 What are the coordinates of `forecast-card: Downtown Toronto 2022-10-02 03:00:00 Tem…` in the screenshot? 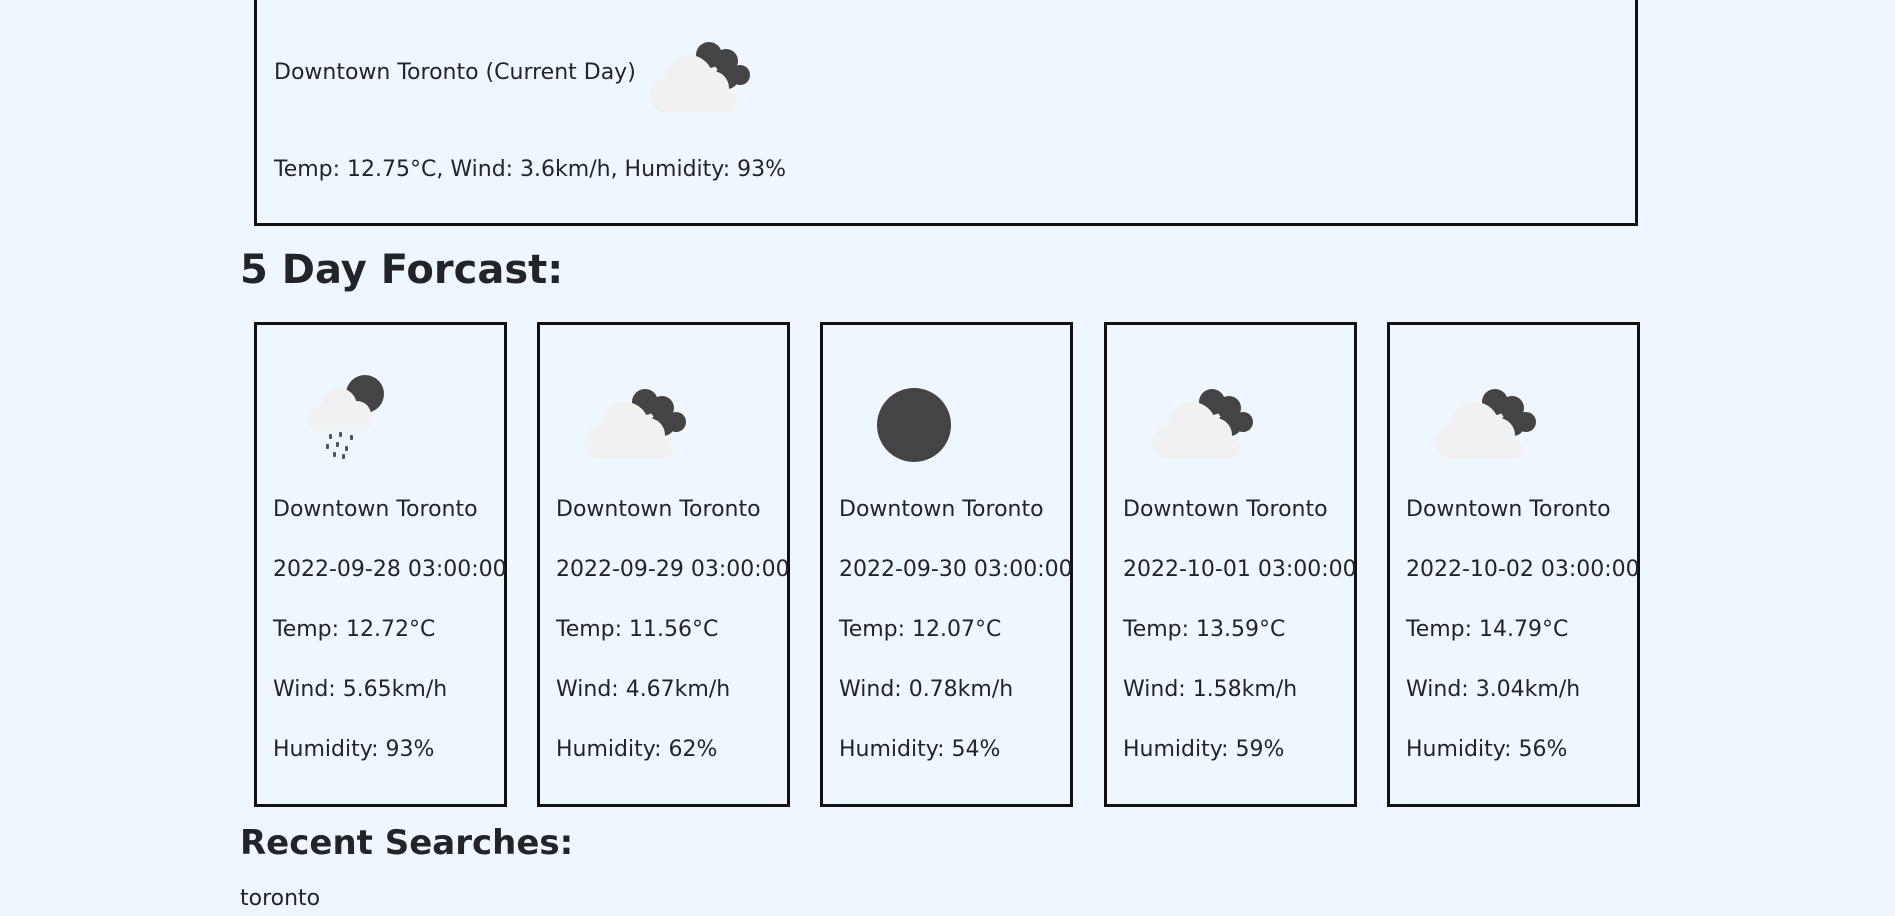 It's located at (1513, 564).